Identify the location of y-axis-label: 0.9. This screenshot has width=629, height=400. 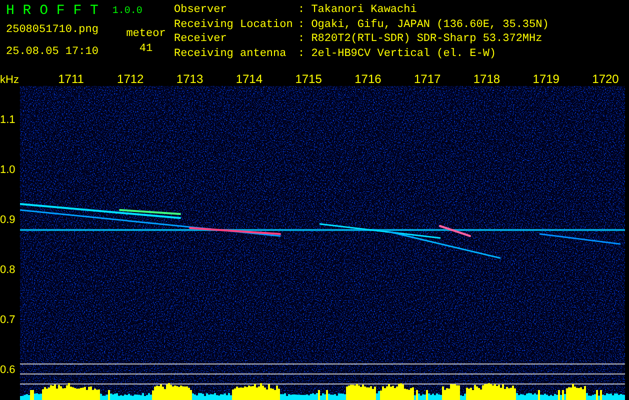
(8, 220).